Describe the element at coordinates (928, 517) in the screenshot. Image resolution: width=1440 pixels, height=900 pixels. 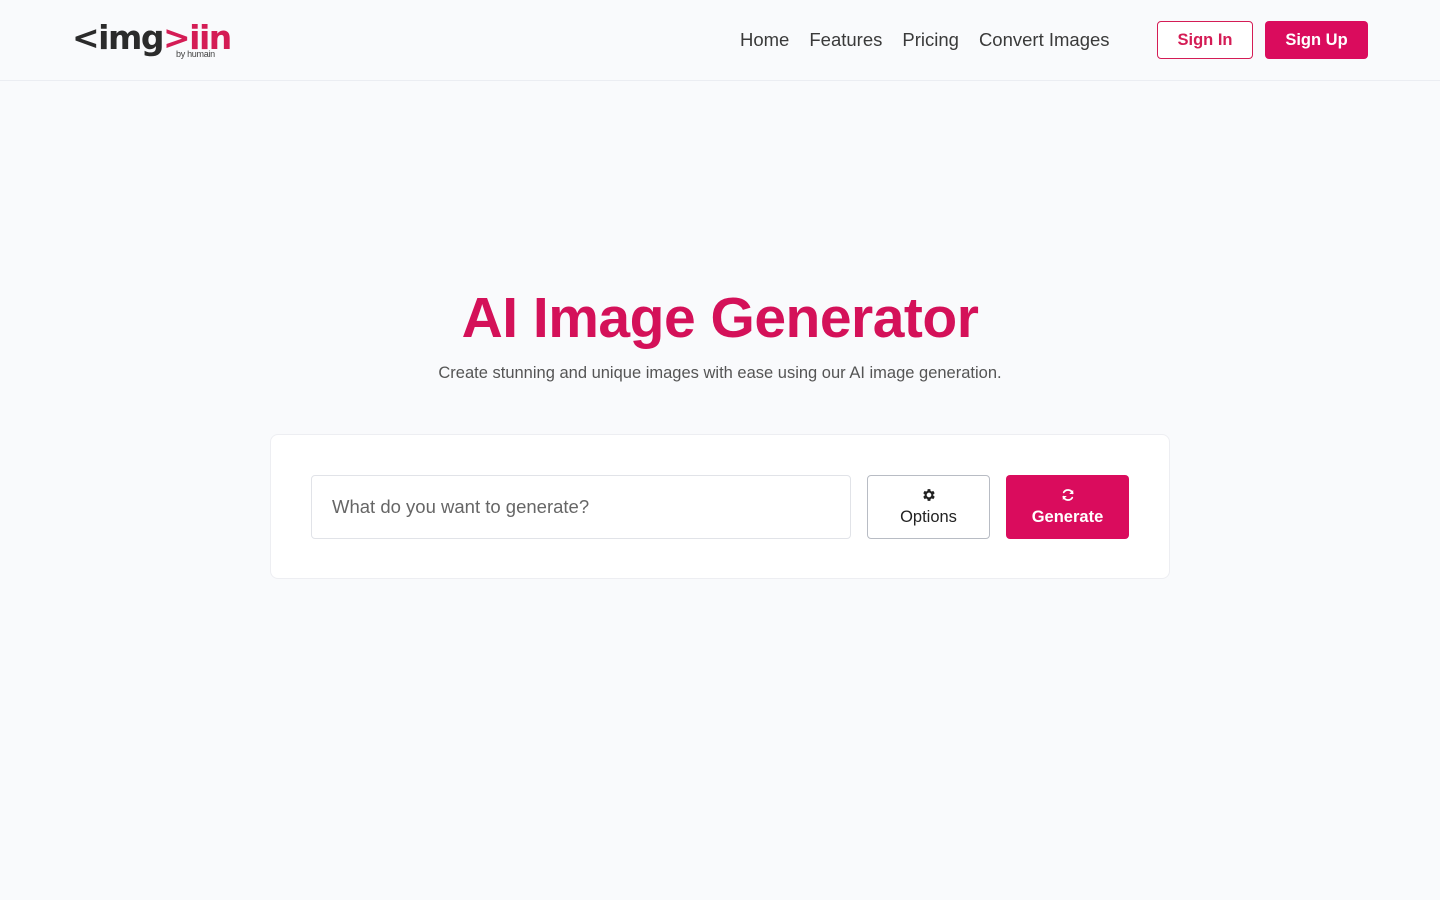
I see `options-label: Options` at that location.